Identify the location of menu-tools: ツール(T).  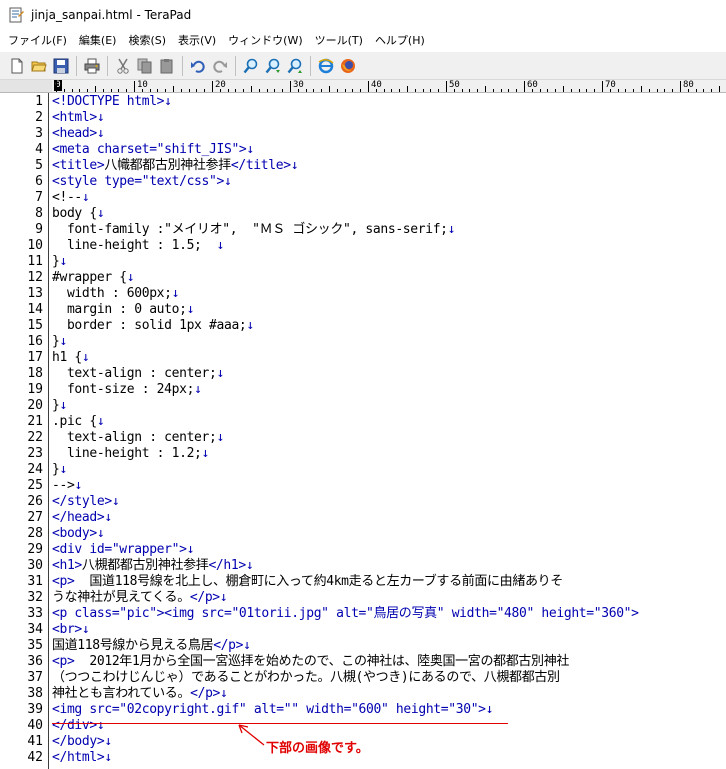
(339, 41).